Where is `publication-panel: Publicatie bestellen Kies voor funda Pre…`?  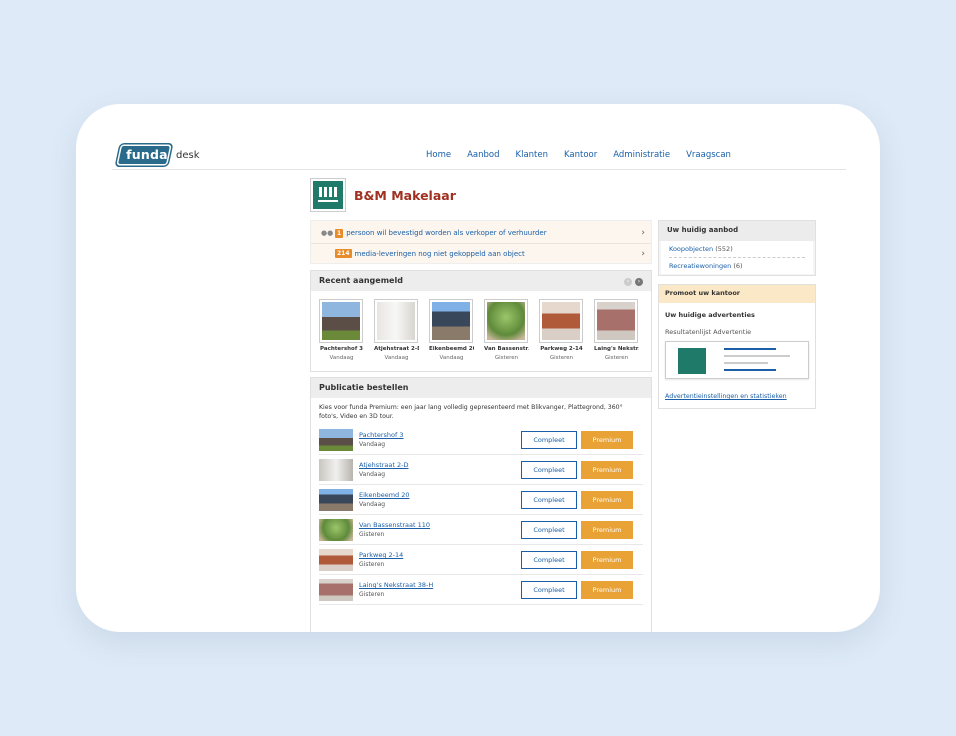
publication-panel: Publicatie bestellen Kies voor funda Pre… is located at coordinates (481, 504).